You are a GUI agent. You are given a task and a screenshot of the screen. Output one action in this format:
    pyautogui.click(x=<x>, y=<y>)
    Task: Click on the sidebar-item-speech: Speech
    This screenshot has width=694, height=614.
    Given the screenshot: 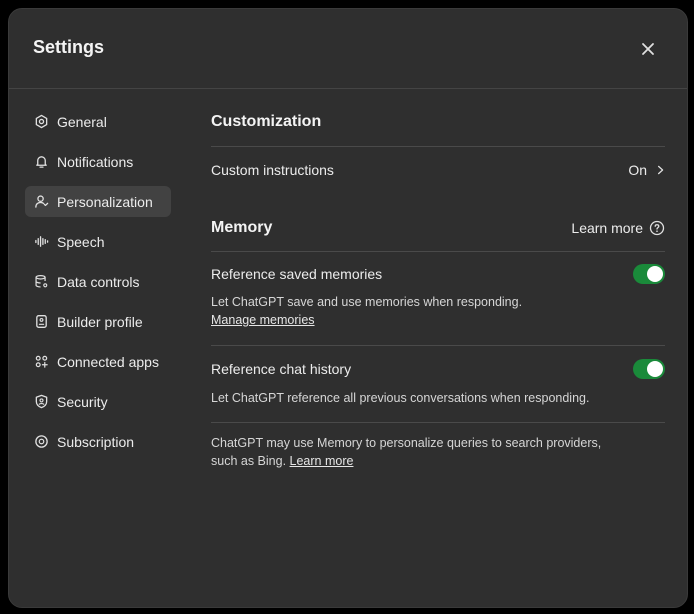 What is the action you would take?
    pyautogui.click(x=98, y=241)
    